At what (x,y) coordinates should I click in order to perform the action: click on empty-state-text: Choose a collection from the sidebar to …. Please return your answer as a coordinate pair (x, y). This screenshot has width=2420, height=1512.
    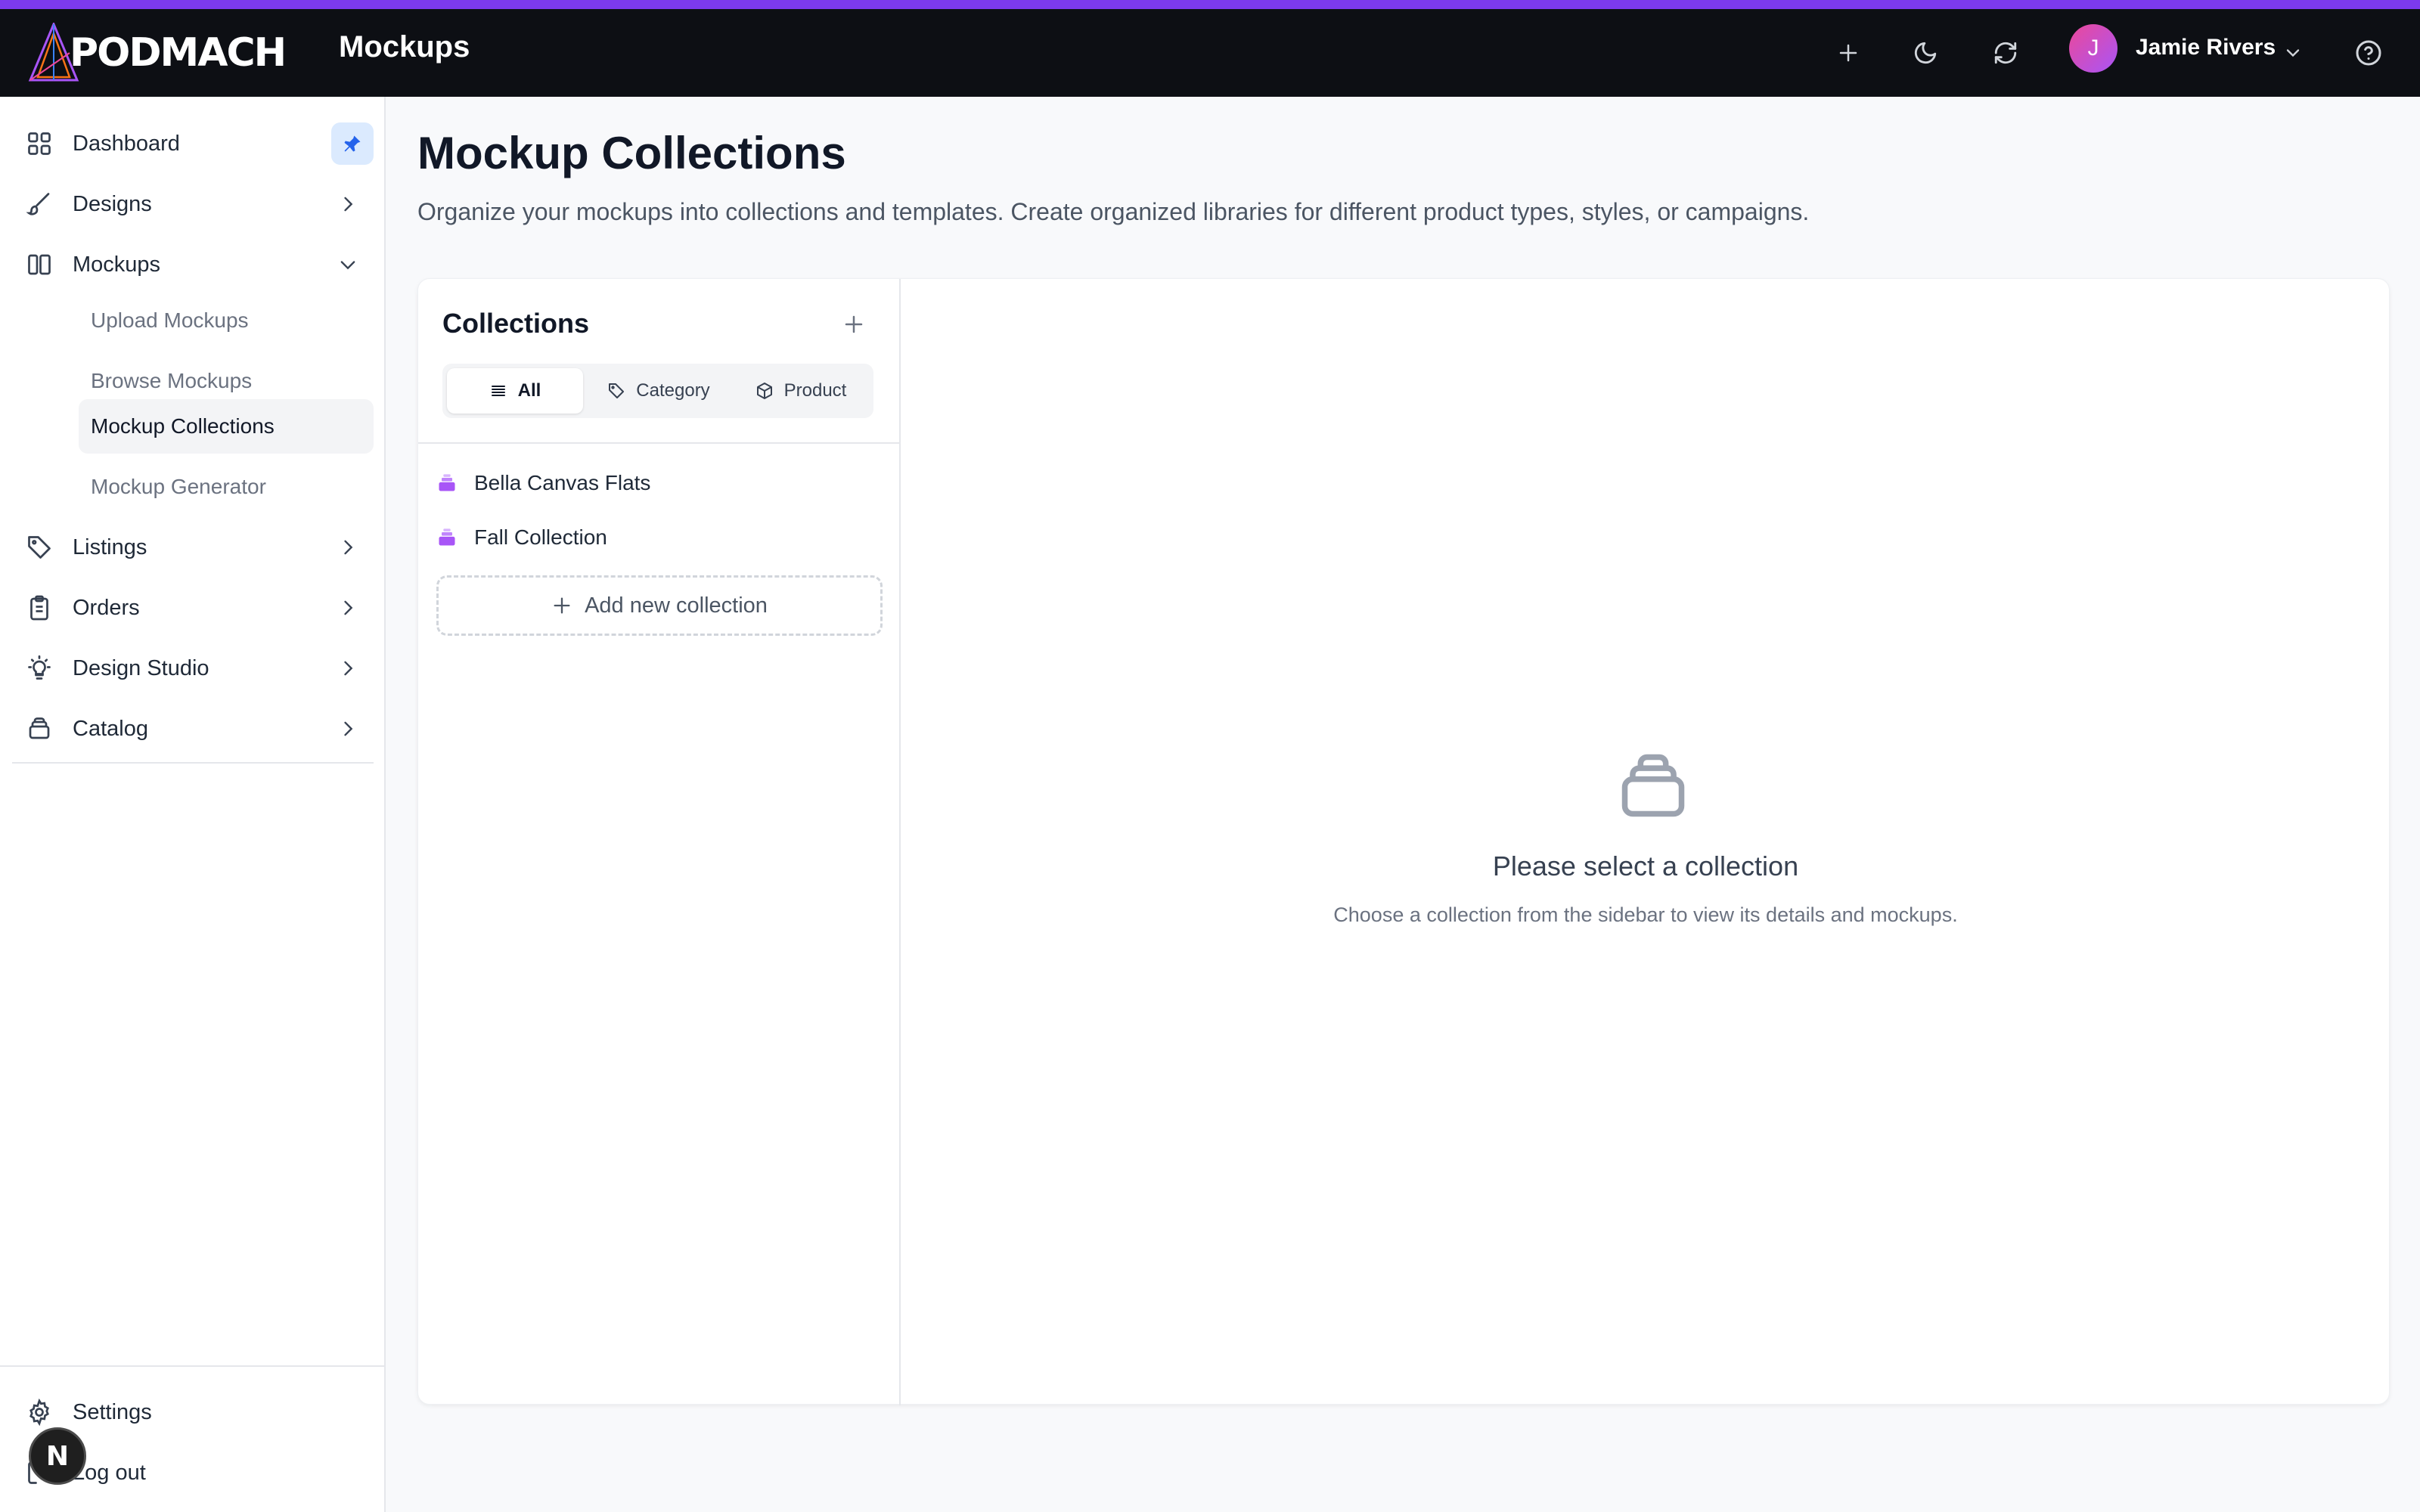
    Looking at the image, I should click on (1645, 914).